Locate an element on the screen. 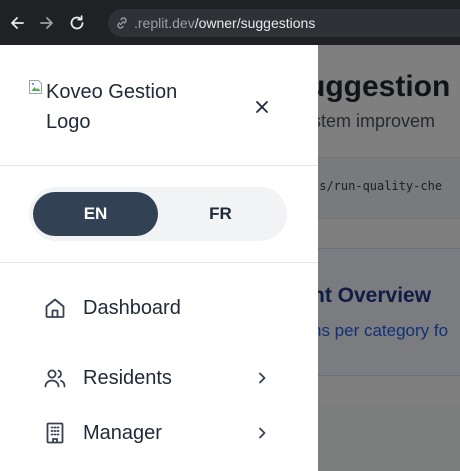 The image size is (460, 471). close-button is located at coordinates (262, 107).